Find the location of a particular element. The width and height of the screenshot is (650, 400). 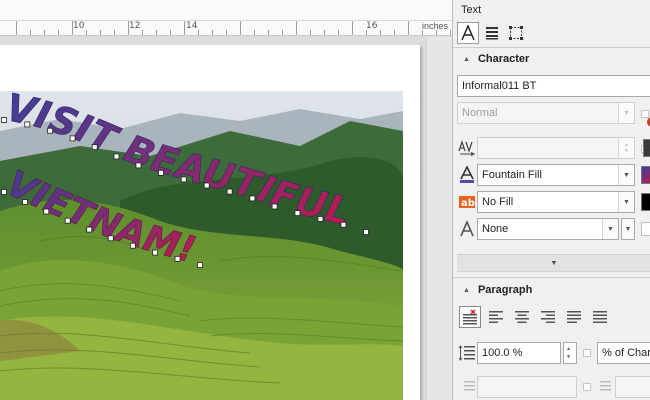

character-tab-icon is located at coordinates (468, 33).